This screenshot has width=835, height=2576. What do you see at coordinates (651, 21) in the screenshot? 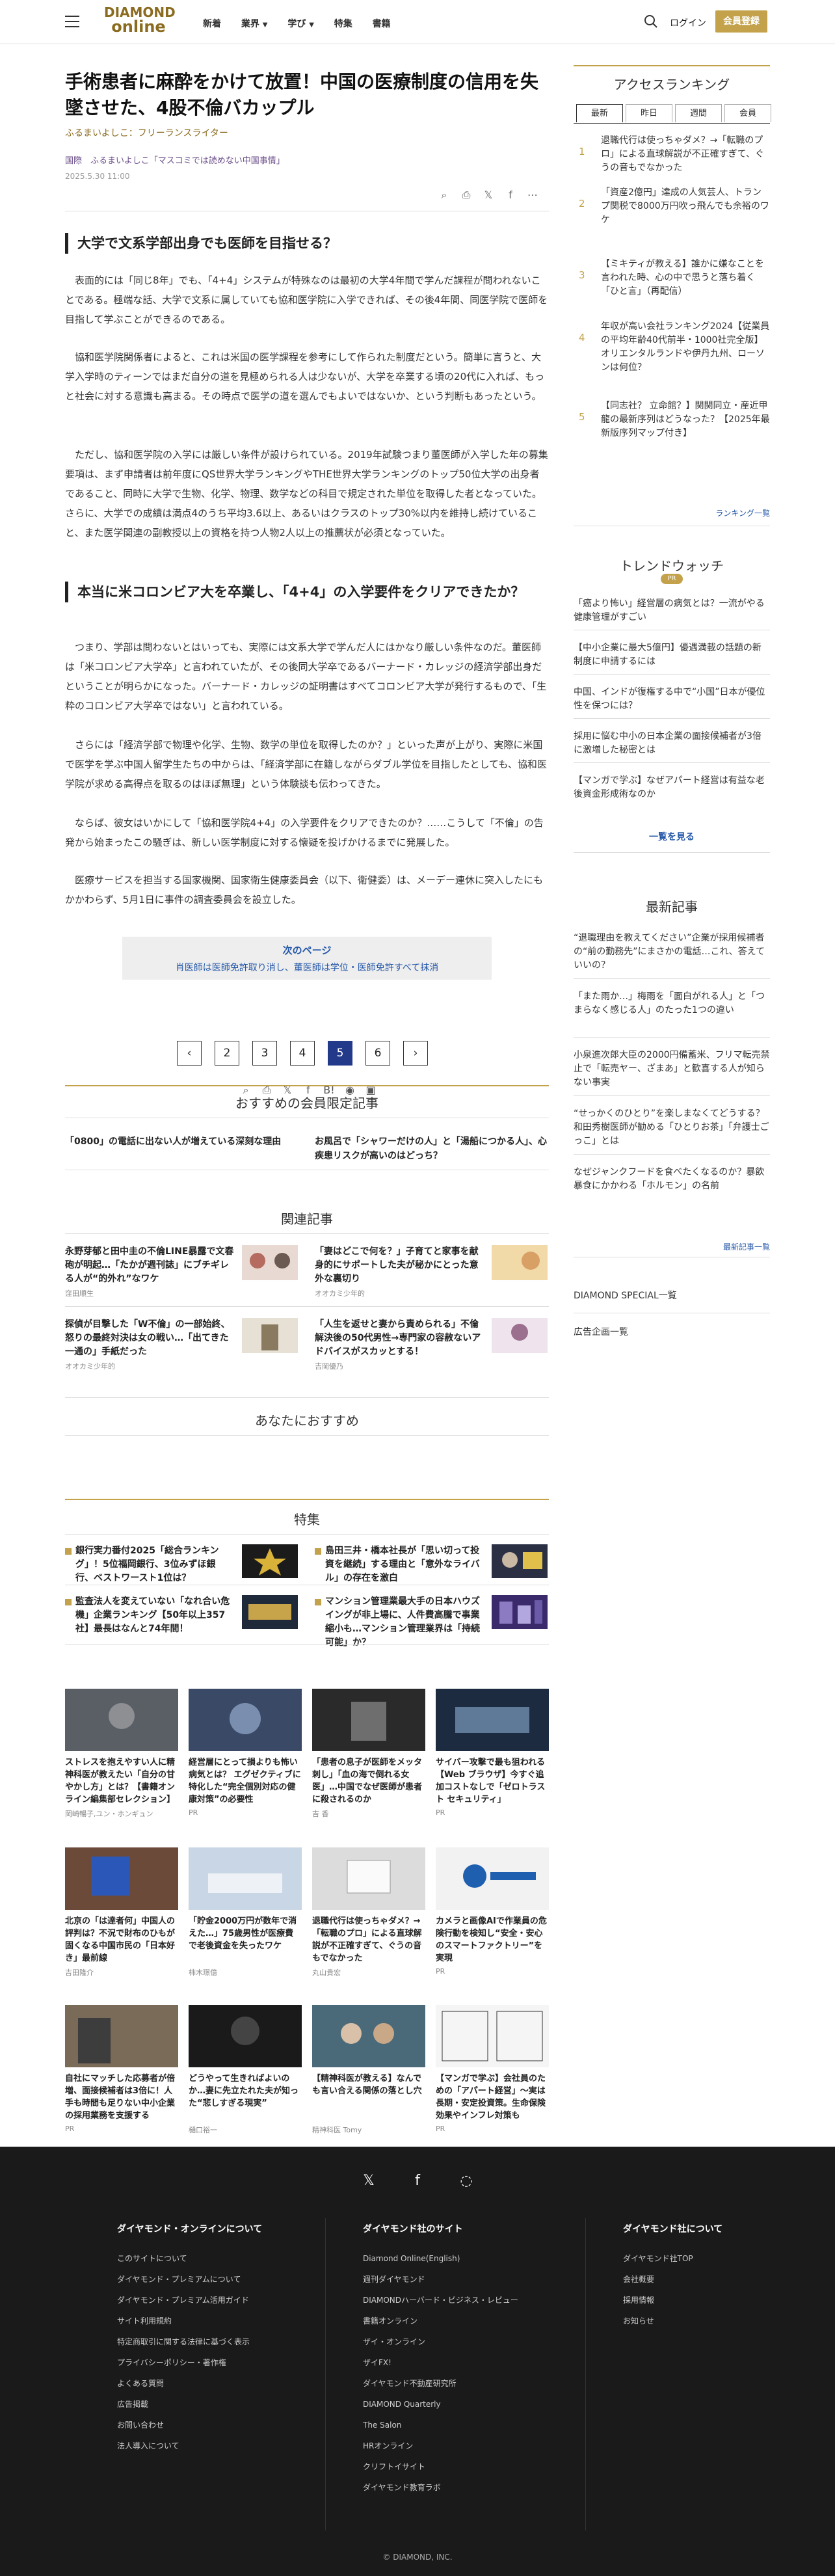
I see `search-icon` at bounding box center [651, 21].